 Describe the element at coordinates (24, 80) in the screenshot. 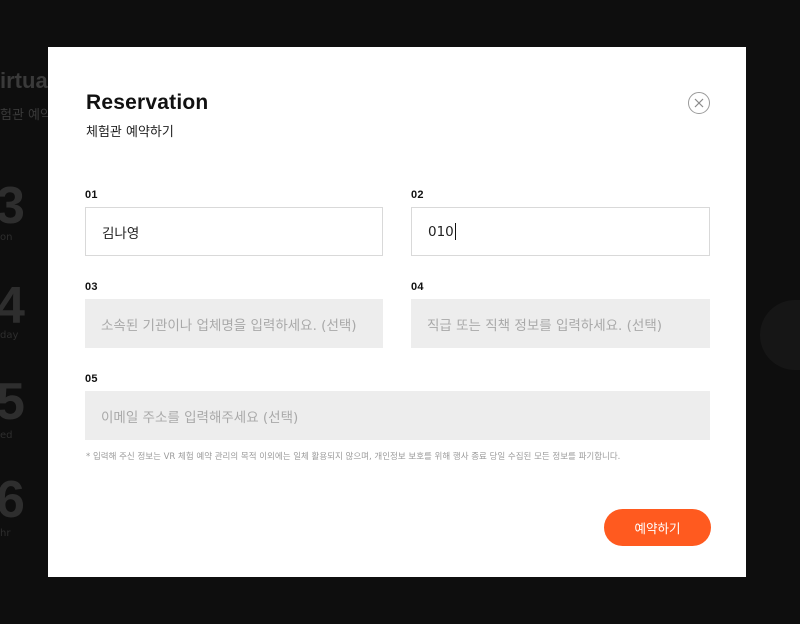

I see `background-title: irtua` at that location.